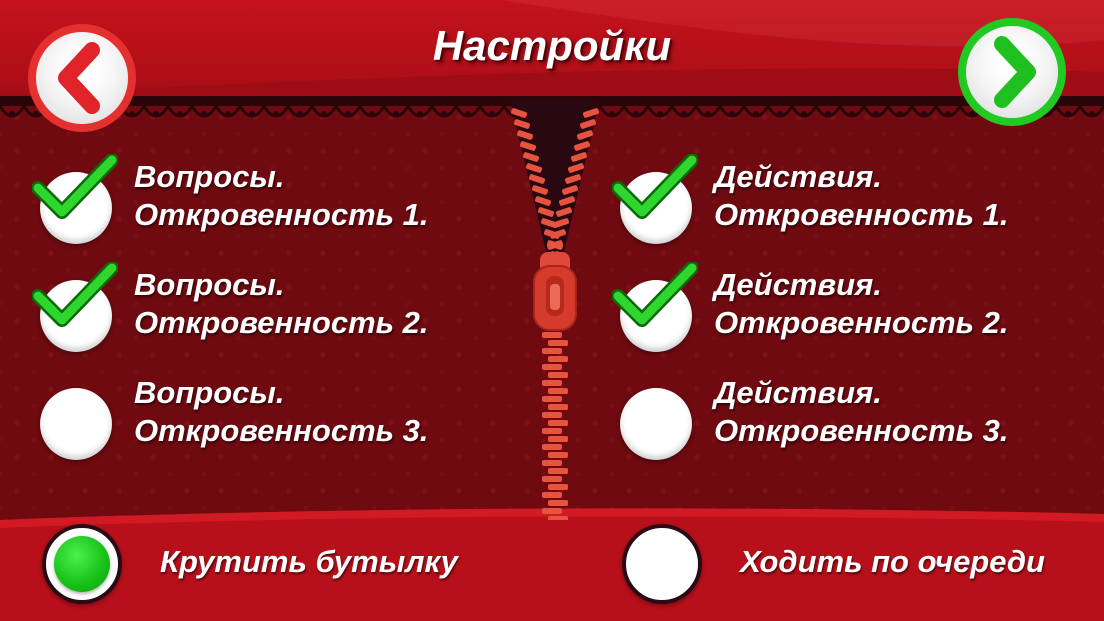  What do you see at coordinates (281, 411) in the screenshot?
I see `option-label: Вопросы. Откровенность 3.` at bounding box center [281, 411].